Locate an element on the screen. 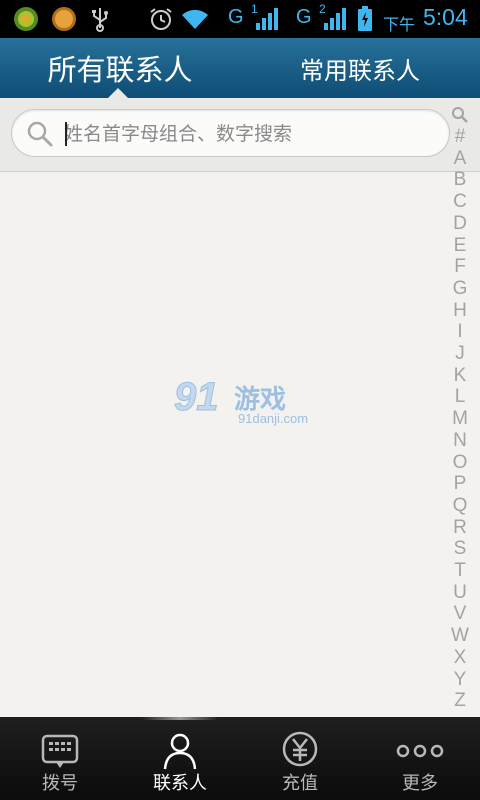  index-letter: A is located at coordinates (460, 159).